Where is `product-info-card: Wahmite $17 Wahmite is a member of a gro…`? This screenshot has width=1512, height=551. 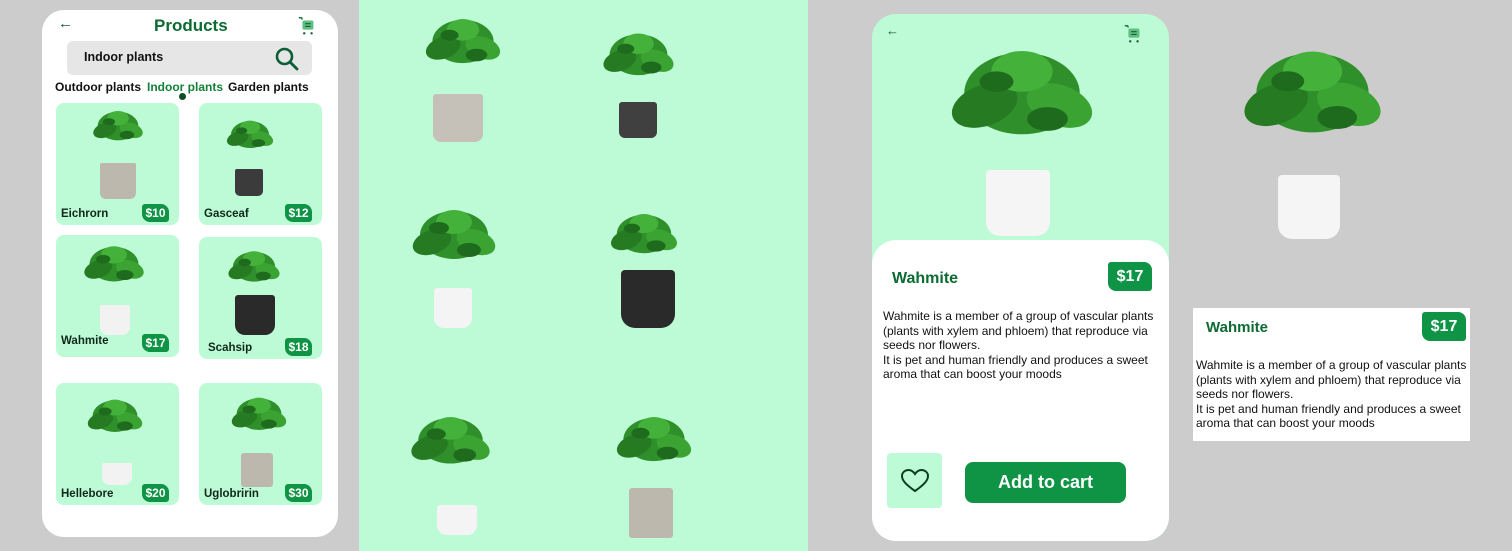
product-info-card: Wahmite $17 Wahmite is a member of a gro… is located at coordinates (1331, 374).